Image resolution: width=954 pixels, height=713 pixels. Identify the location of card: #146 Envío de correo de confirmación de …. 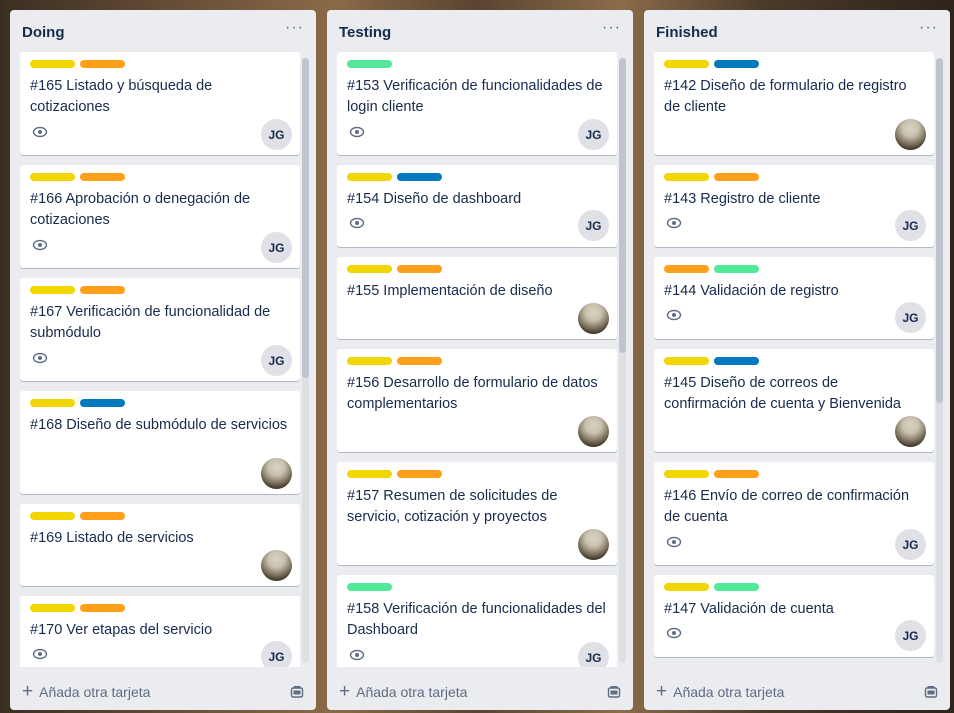
(794, 513).